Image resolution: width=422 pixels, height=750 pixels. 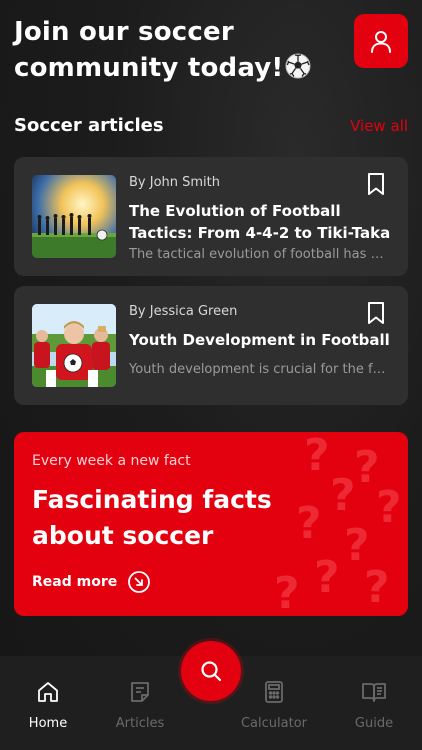 I want to click on title-line-1: Join our soccer, so click(x=124, y=32).